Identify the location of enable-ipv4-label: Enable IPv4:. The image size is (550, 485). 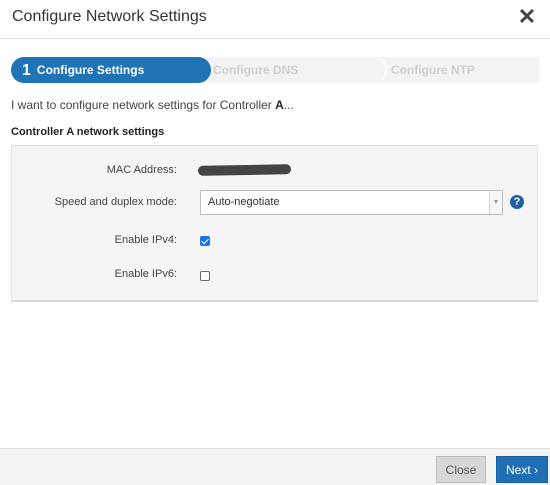
(145, 240).